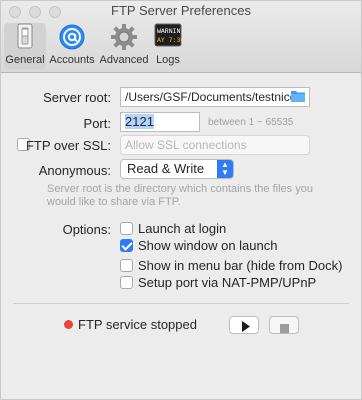  Describe the element at coordinates (211, 97) in the screenshot. I see `server-root-value: /Users/GSF/Documents/testnico` at that location.